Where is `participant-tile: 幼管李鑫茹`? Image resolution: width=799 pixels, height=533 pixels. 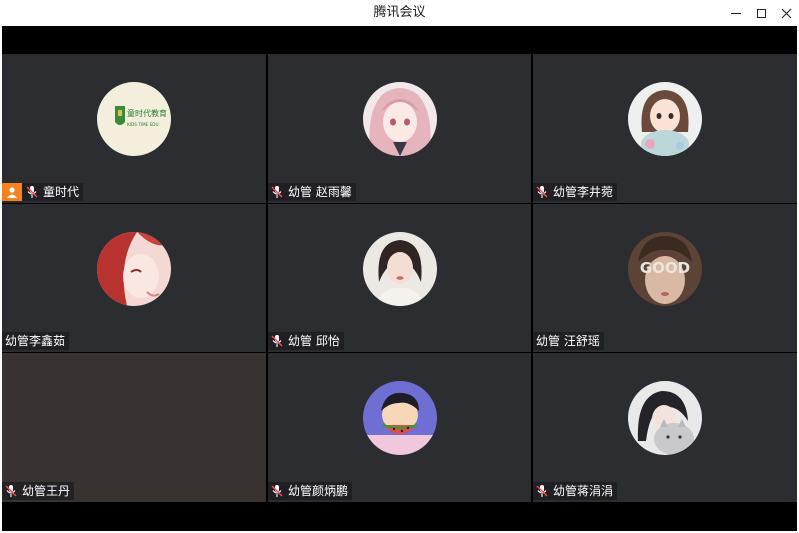 participant-tile: 幼管李鑫茹 is located at coordinates (134, 278).